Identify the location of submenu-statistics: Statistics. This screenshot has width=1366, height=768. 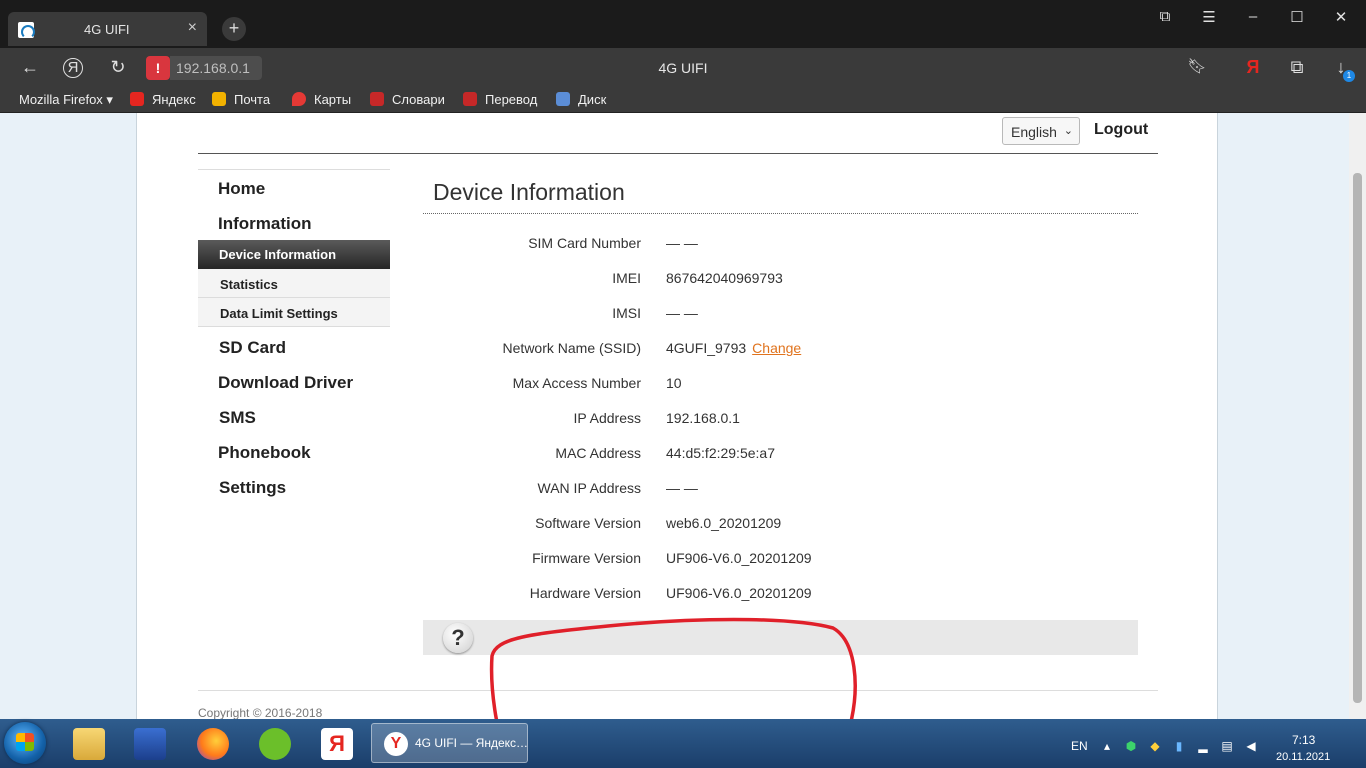
(294, 283).